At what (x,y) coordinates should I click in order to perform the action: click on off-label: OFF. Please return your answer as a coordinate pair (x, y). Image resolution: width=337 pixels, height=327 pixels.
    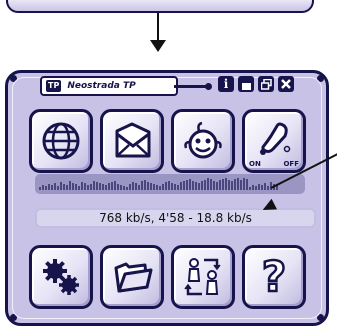
    Looking at the image, I should click on (291, 164).